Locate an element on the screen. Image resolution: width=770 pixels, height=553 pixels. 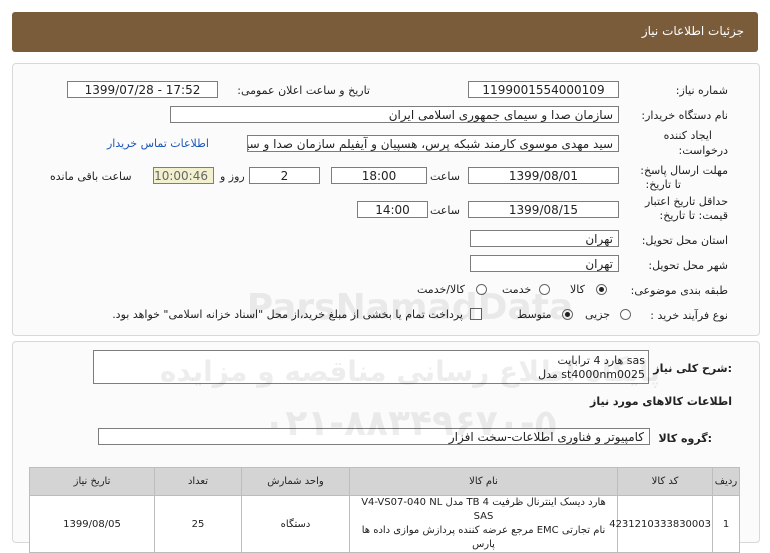
cell-date: 1399/08/05 is located at coordinates (92, 524).